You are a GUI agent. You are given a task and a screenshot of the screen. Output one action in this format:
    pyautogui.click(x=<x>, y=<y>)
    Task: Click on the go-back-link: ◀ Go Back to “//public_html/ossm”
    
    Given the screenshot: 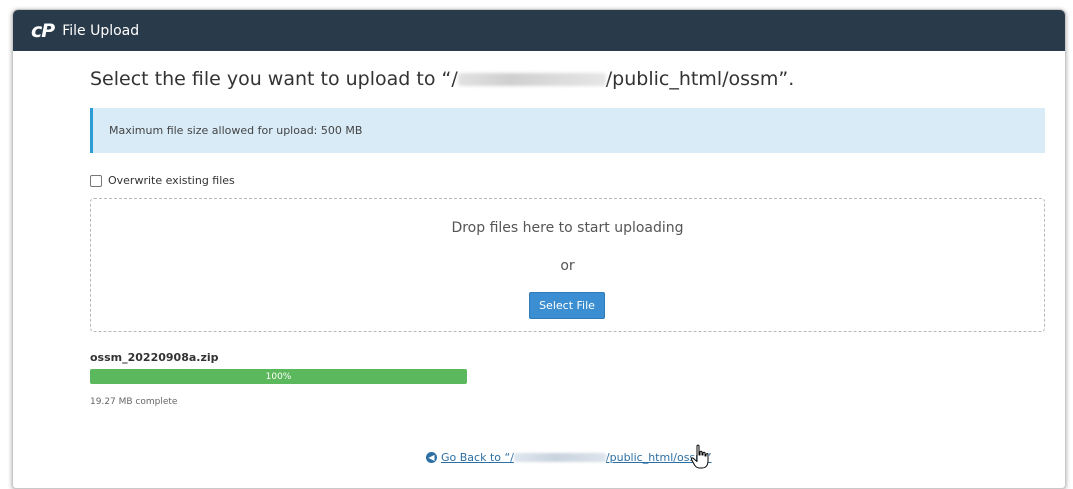 What is the action you would take?
    pyautogui.click(x=569, y=457)
    